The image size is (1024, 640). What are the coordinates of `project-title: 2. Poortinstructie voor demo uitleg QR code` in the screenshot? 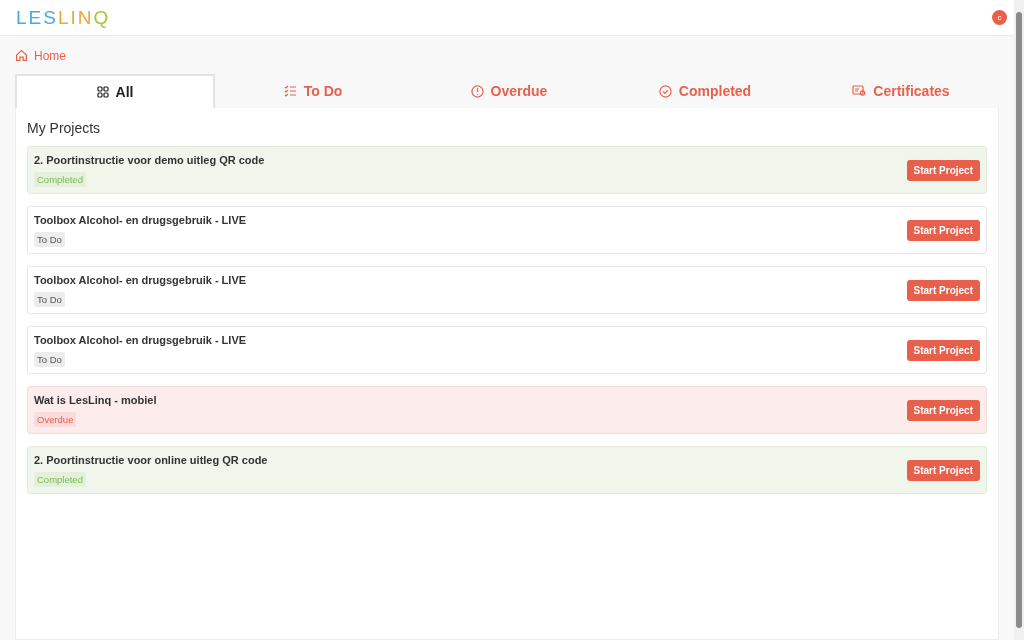 It's located at (149, 159).